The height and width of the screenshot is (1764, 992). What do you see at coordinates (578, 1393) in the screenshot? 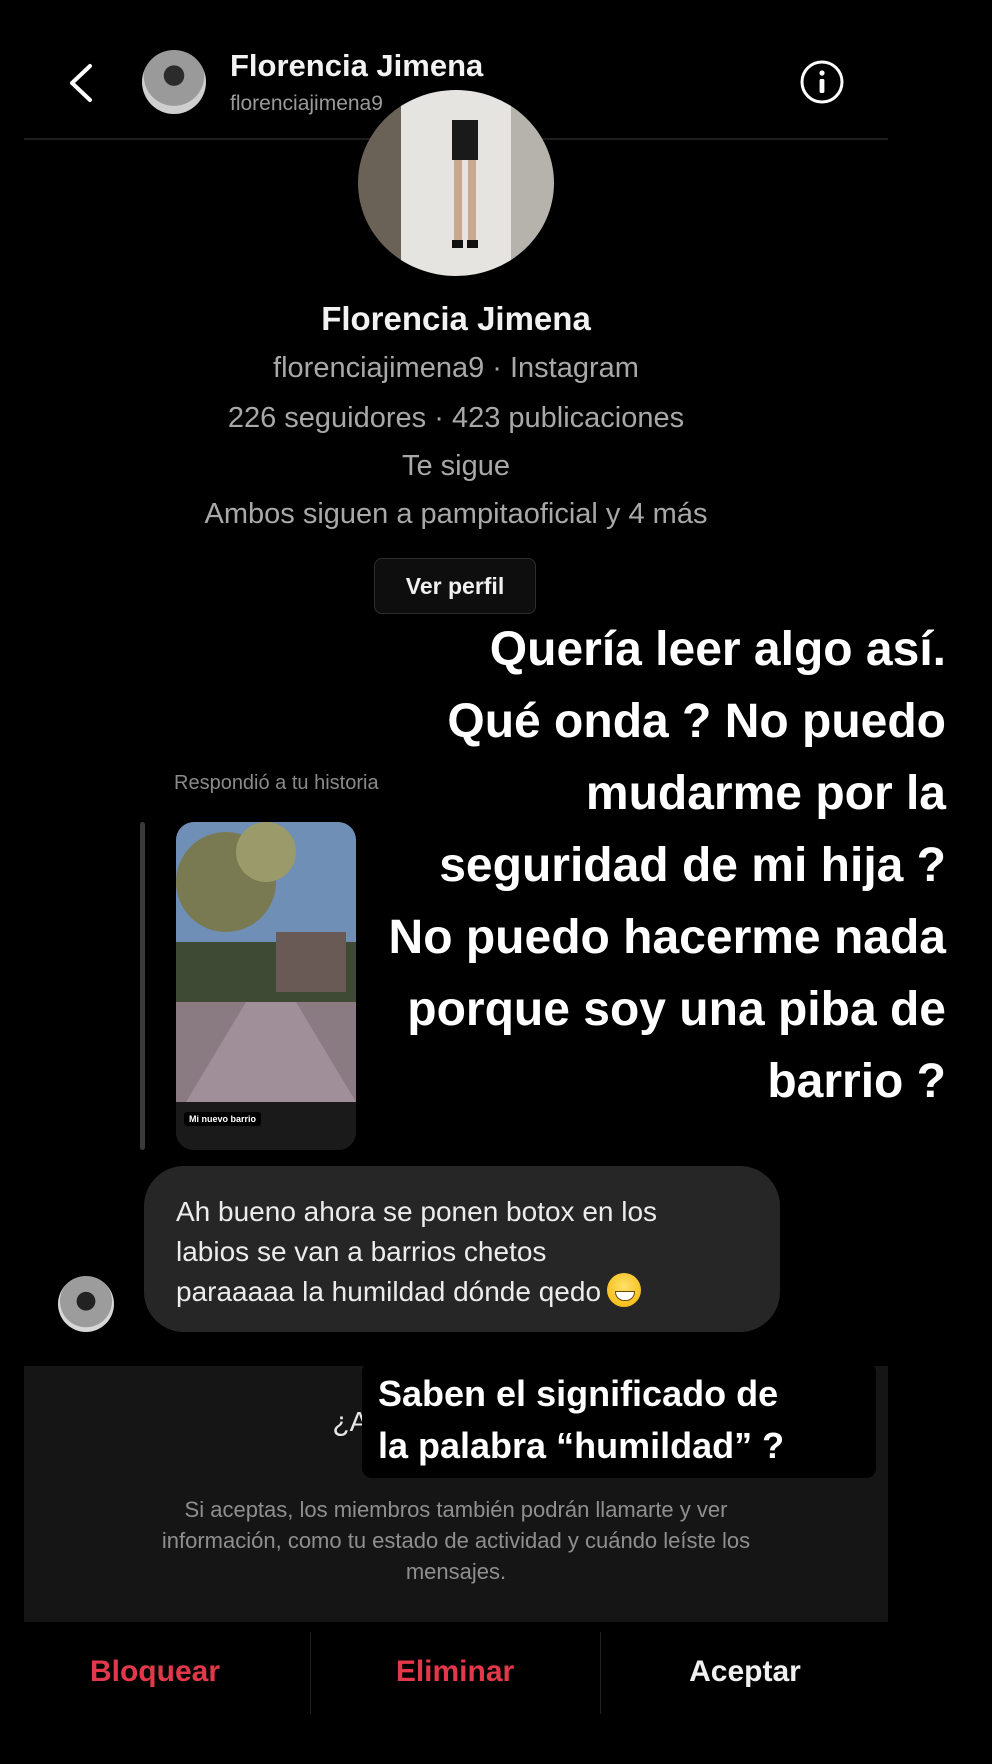
I see `overlay-text-line: Saben el significado de` at bounding box center [578, 1393].